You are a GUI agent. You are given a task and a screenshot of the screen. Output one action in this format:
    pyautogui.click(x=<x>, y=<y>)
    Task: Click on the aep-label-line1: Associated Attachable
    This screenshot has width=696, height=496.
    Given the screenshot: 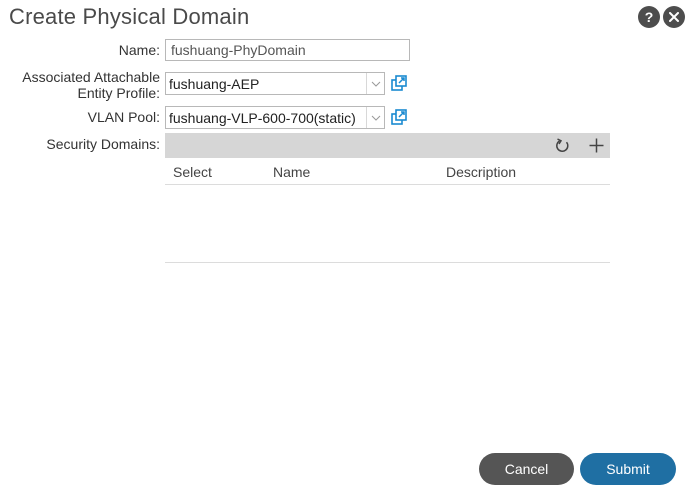 What is the action you would take?
    pyautogui.click(x=91, y=77)
    